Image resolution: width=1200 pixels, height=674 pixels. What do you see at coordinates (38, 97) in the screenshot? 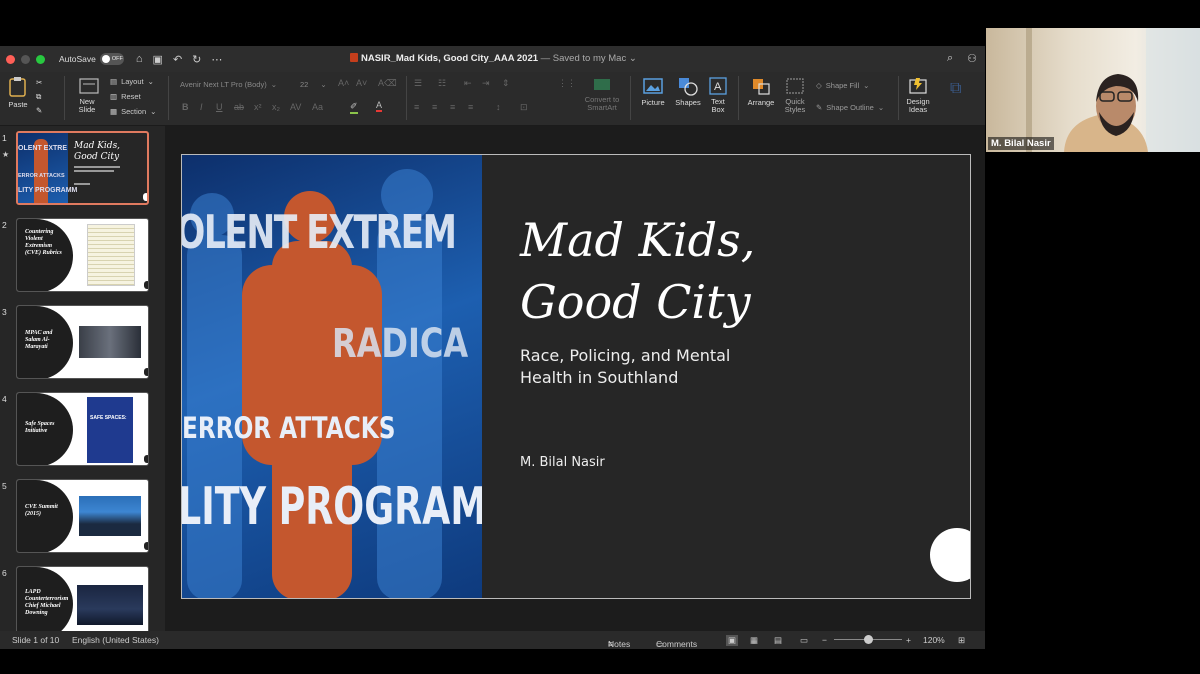
I see `copy-icon: ⧉` at bounding box center [38, 97].